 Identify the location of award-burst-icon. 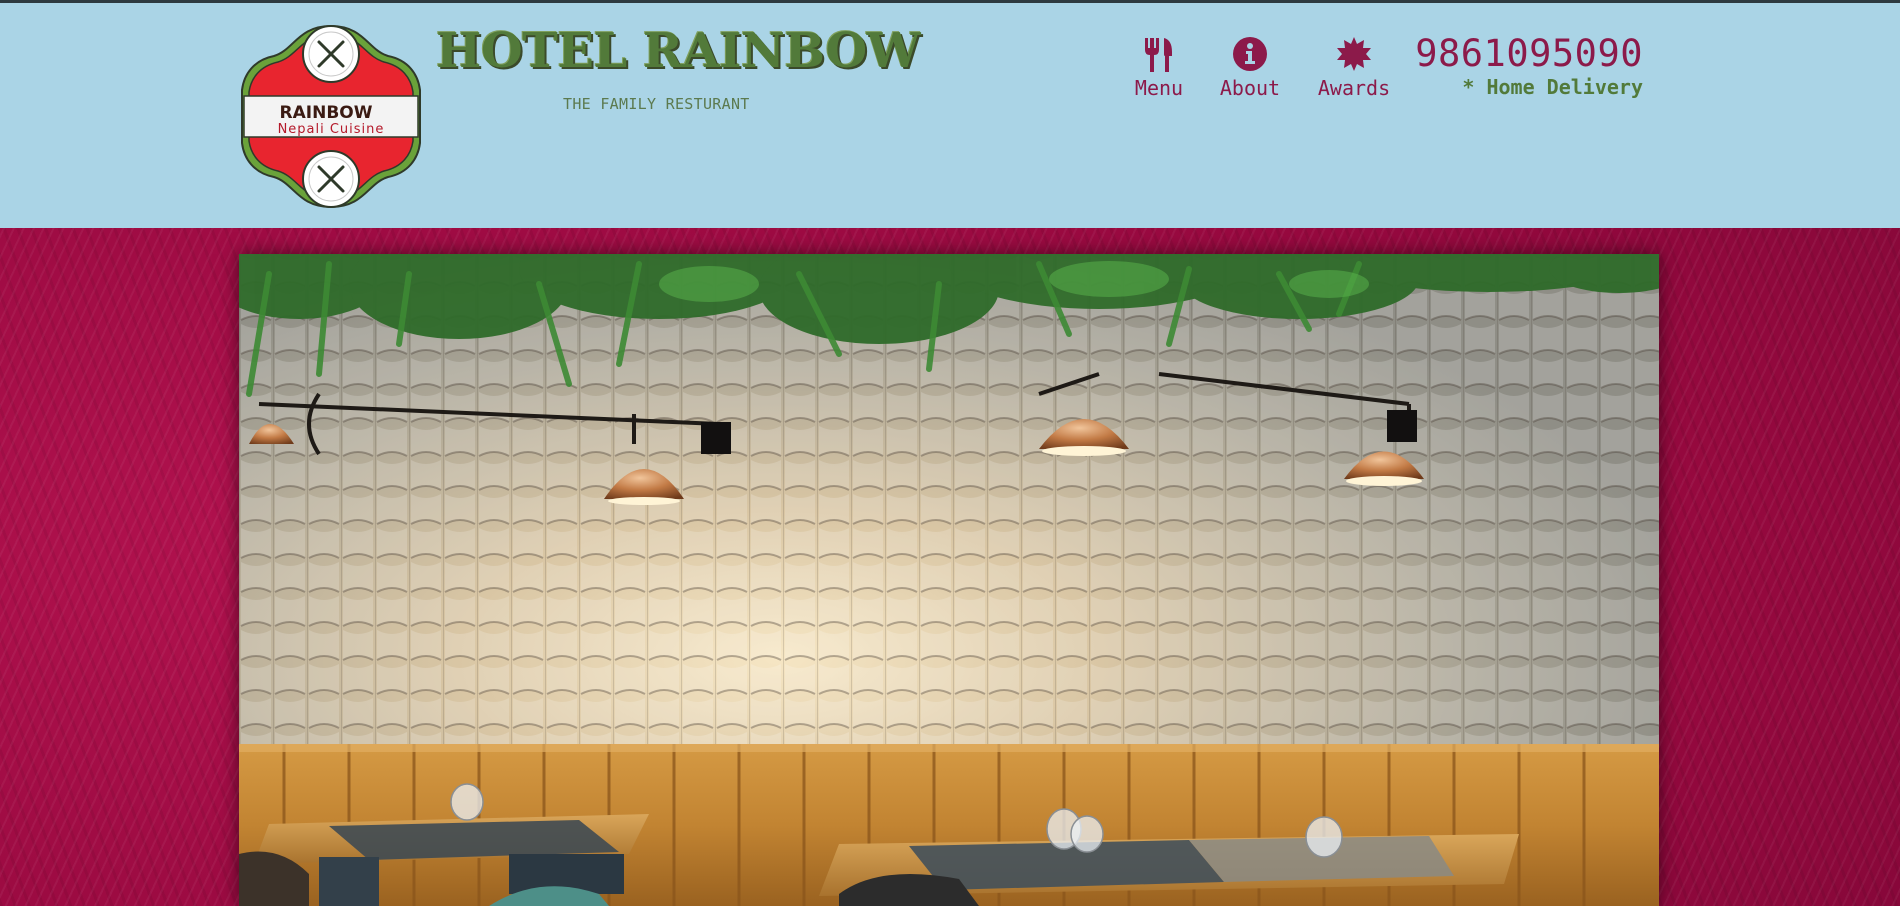
(1354, 55).